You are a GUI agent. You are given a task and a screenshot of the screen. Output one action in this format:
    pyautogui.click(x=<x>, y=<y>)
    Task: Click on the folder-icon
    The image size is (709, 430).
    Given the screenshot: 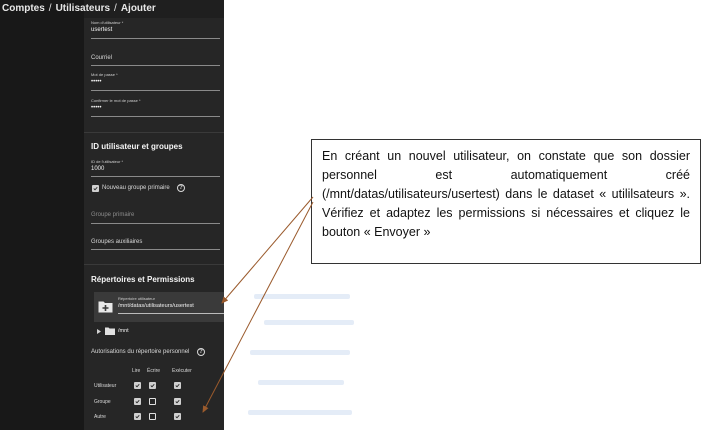 What is the action you would take?
    pyautogui.click(x=110, y=331)
    